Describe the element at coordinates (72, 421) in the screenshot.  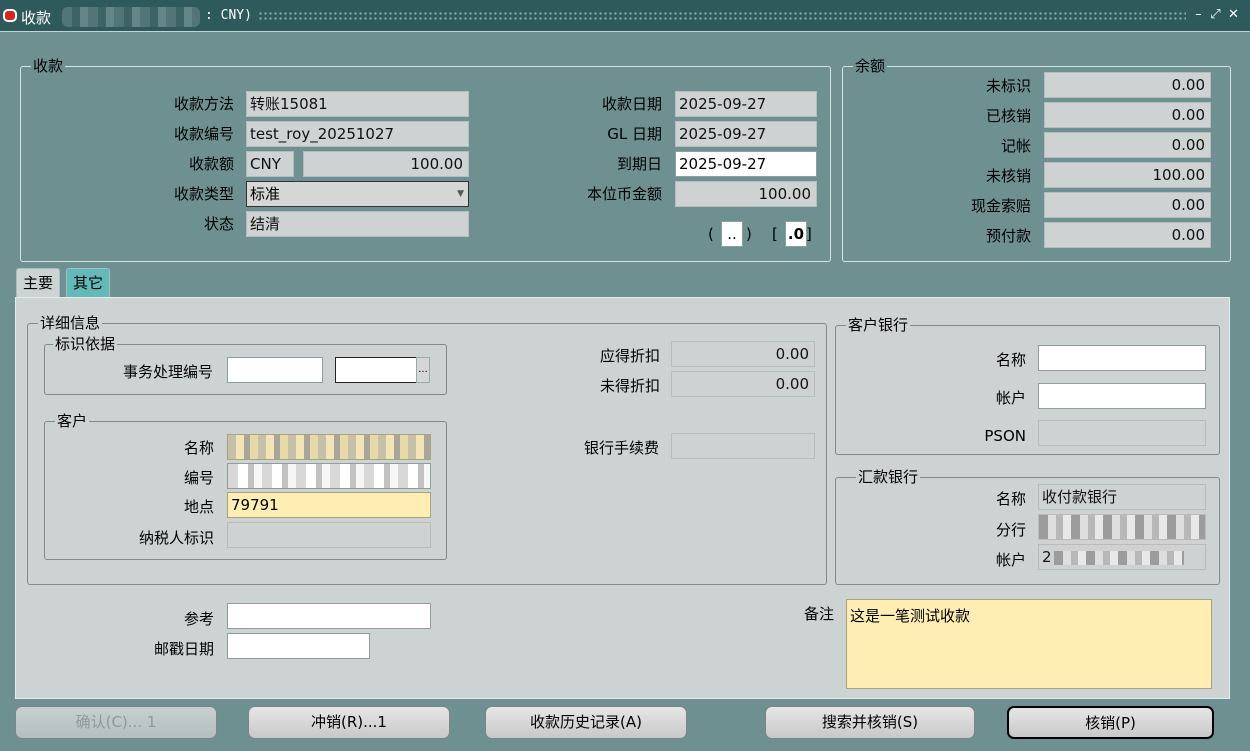
I see `customer-legend: 客户` at that location.